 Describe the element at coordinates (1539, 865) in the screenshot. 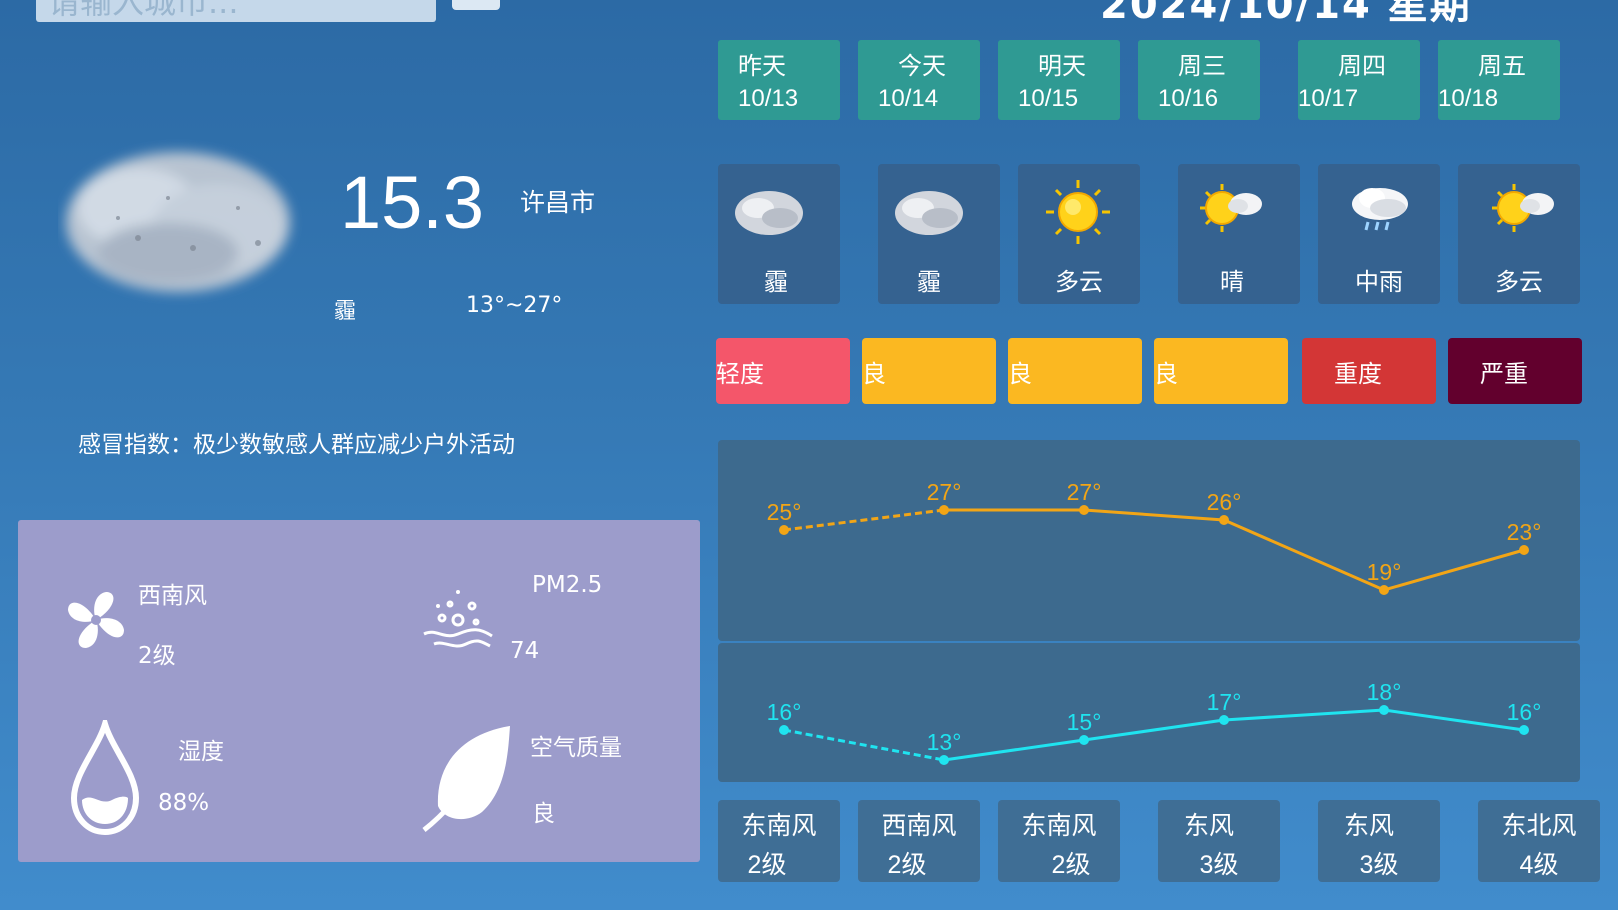

I see `wind-level: 4级` at that location.